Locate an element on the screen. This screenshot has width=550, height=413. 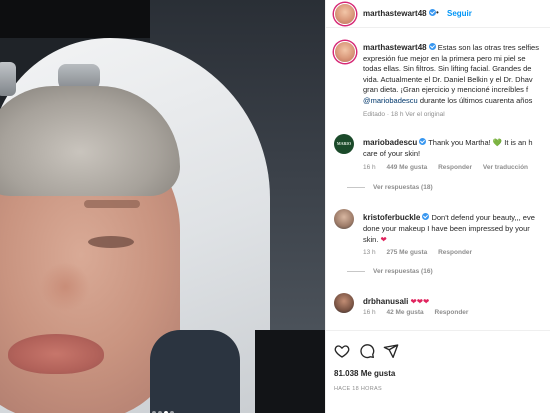
caption-author-avatar is located at coordinates (345, 52).